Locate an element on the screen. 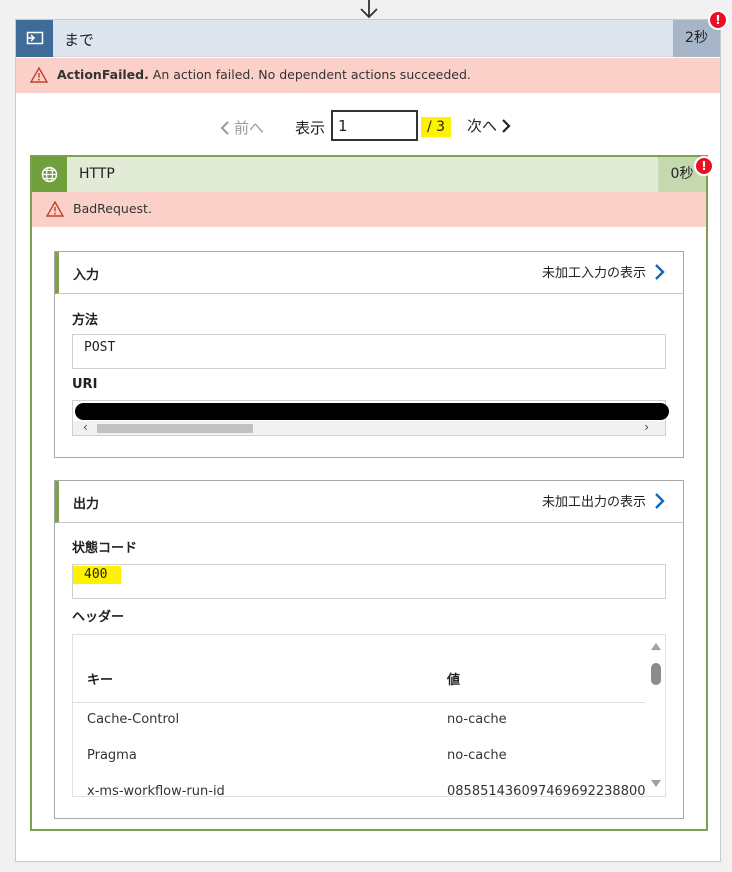 The height and width of the screenshot is (872, 732). until-action-title: まで is located at coordinates (79, 40).